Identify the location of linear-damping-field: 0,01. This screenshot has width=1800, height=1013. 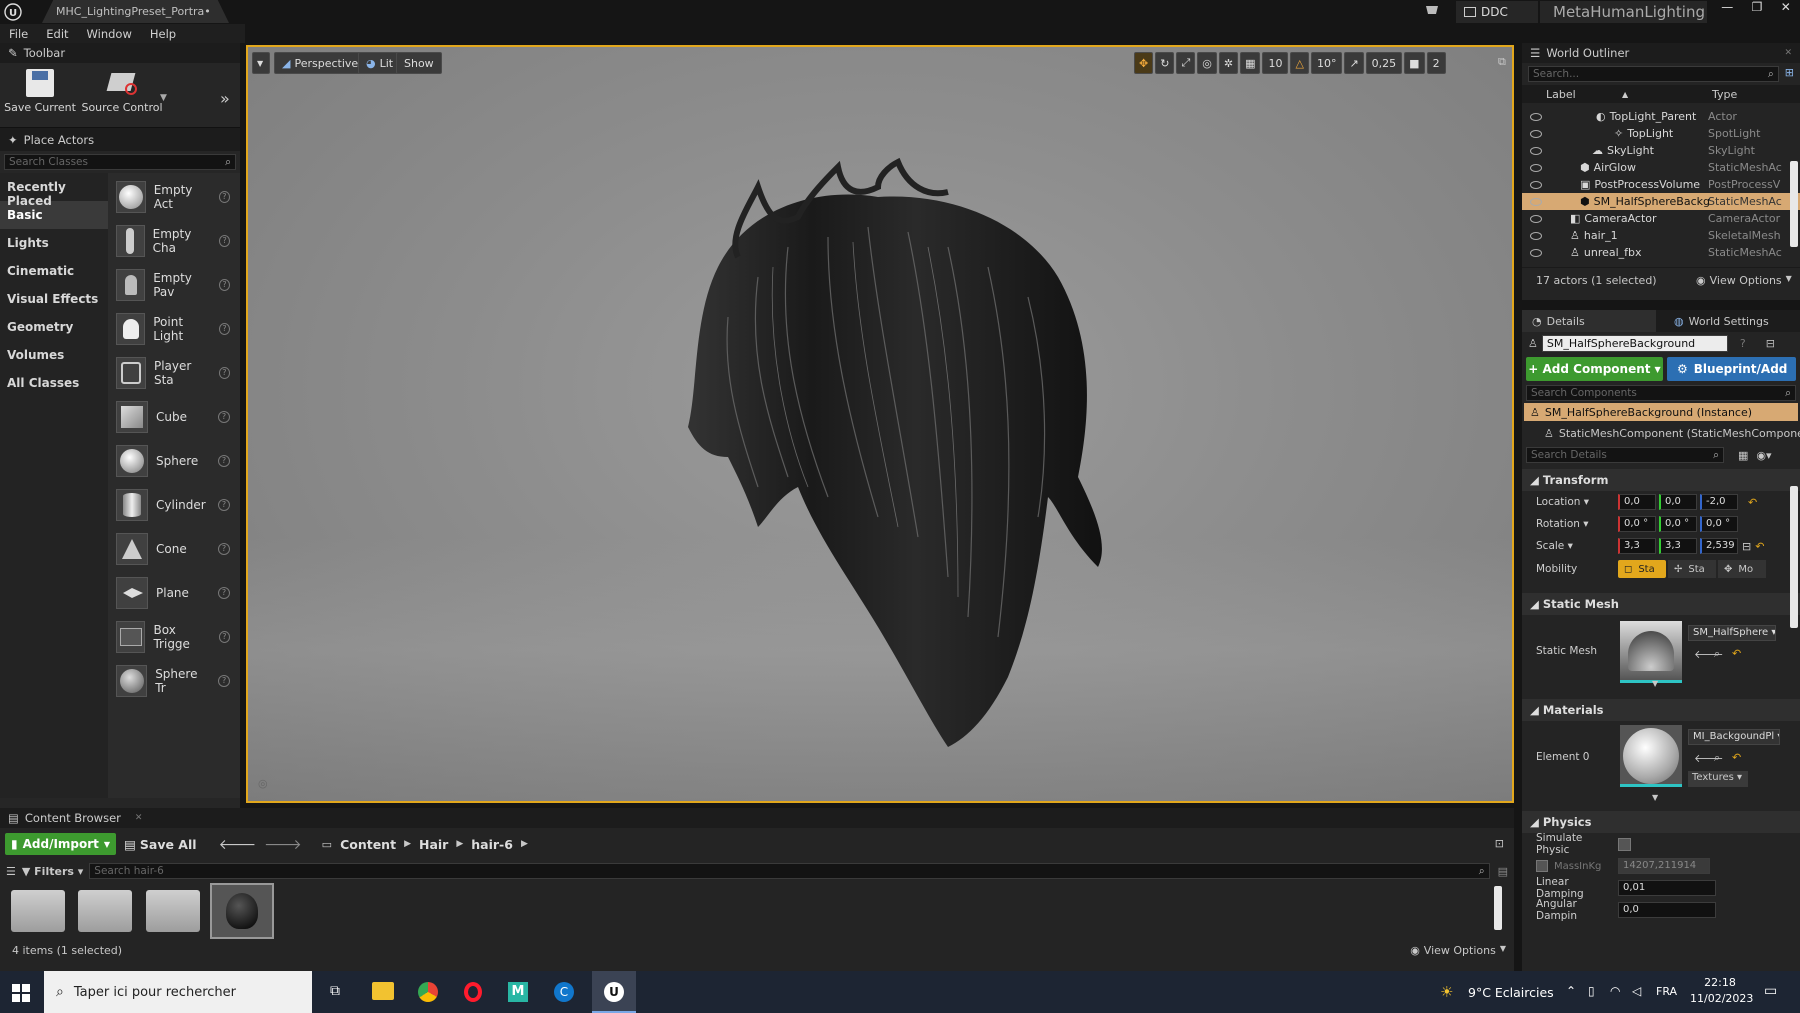
(1667, 888).